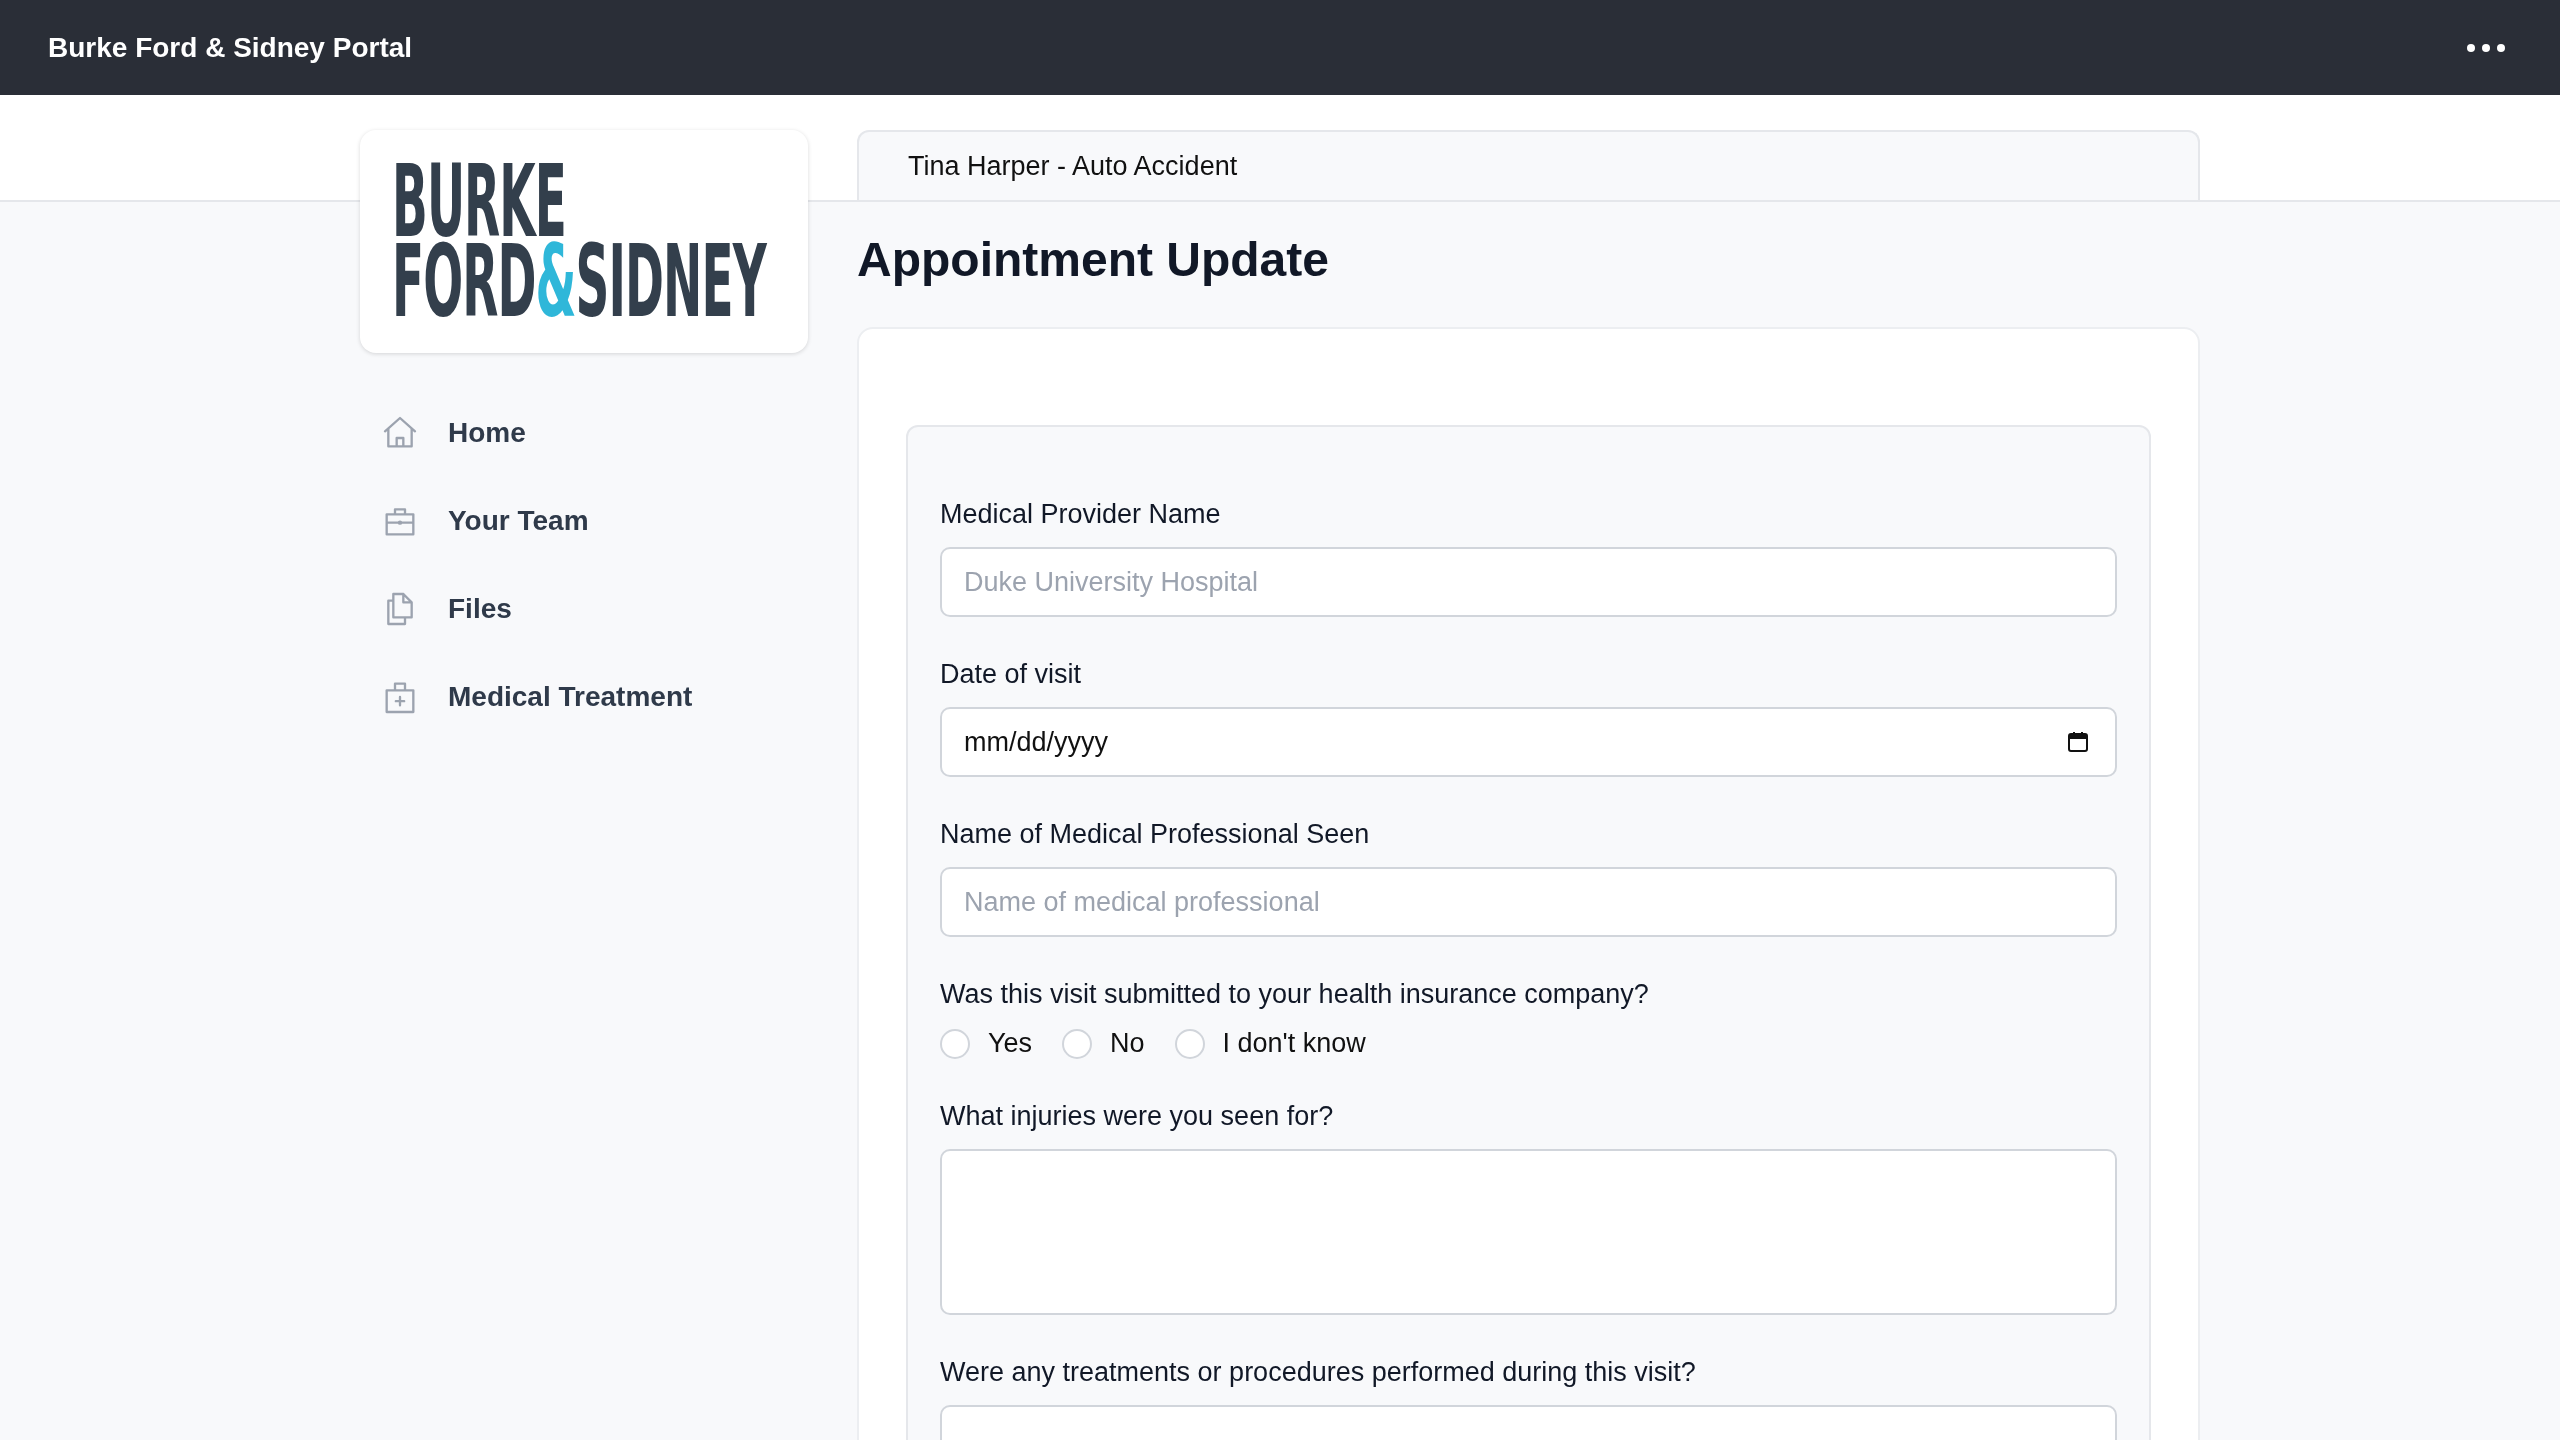 The height and width of the screenshot is (1440, 2560). I want to click on case-tab: Tina Harper - Auto Accident, so click(1528, 165).